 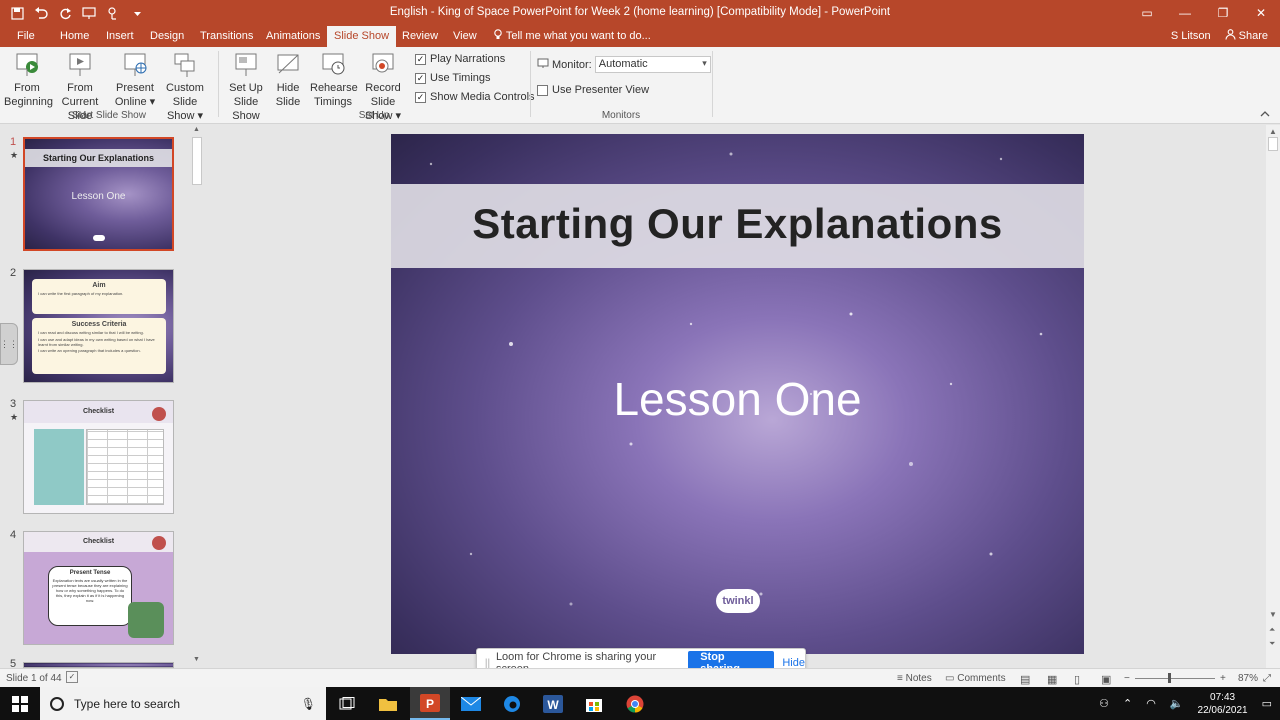 What do you see at coordinates (113, 13) in the screenshot?
I see `touch-mode-icon` at bounding box center [113, 13].